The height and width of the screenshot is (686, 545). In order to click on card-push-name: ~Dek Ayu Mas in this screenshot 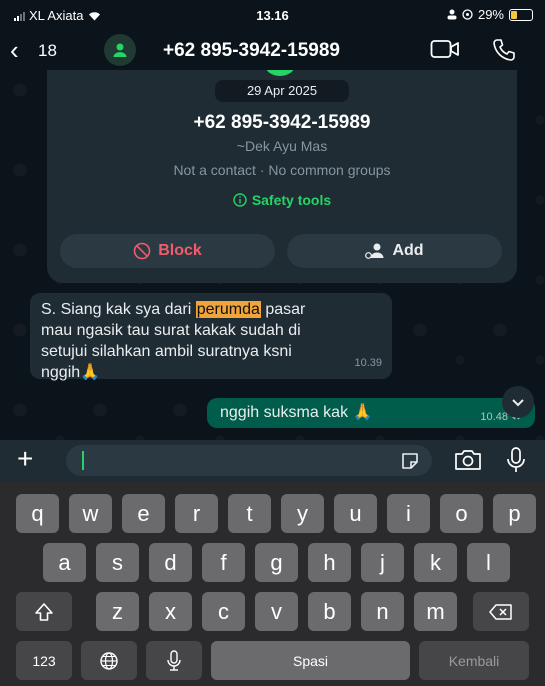, I will do `click(282, 146)`.